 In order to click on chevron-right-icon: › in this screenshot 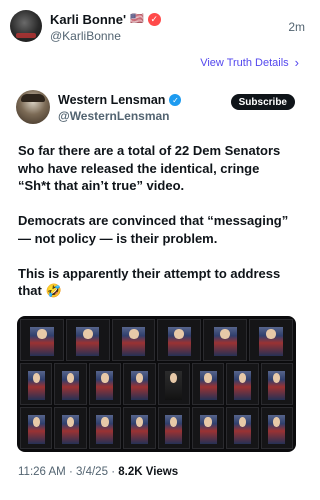, I will do `click(296, 62)`.